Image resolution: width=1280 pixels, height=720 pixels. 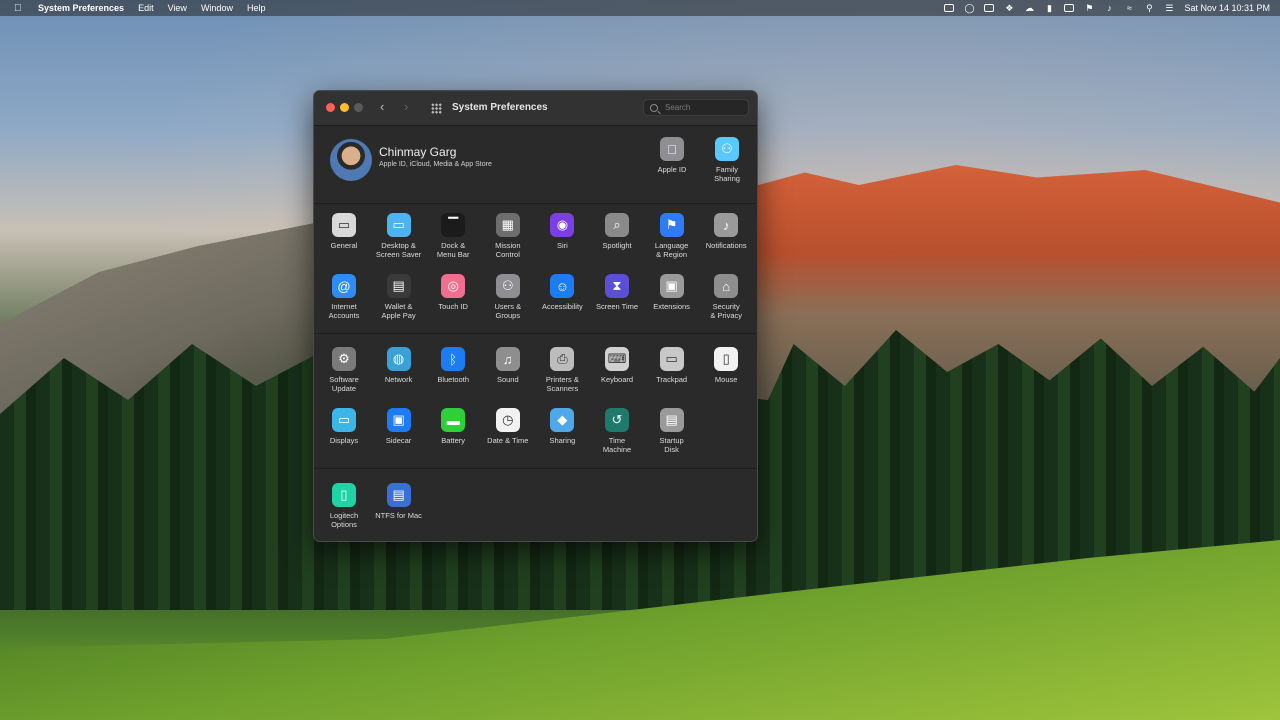 What do you see at coordinates (399, 236) in the screenshot?
I see `pane-desktop-screen-saver: ▭ Desktop & Screen Saver` at bounding box center [399, 236].